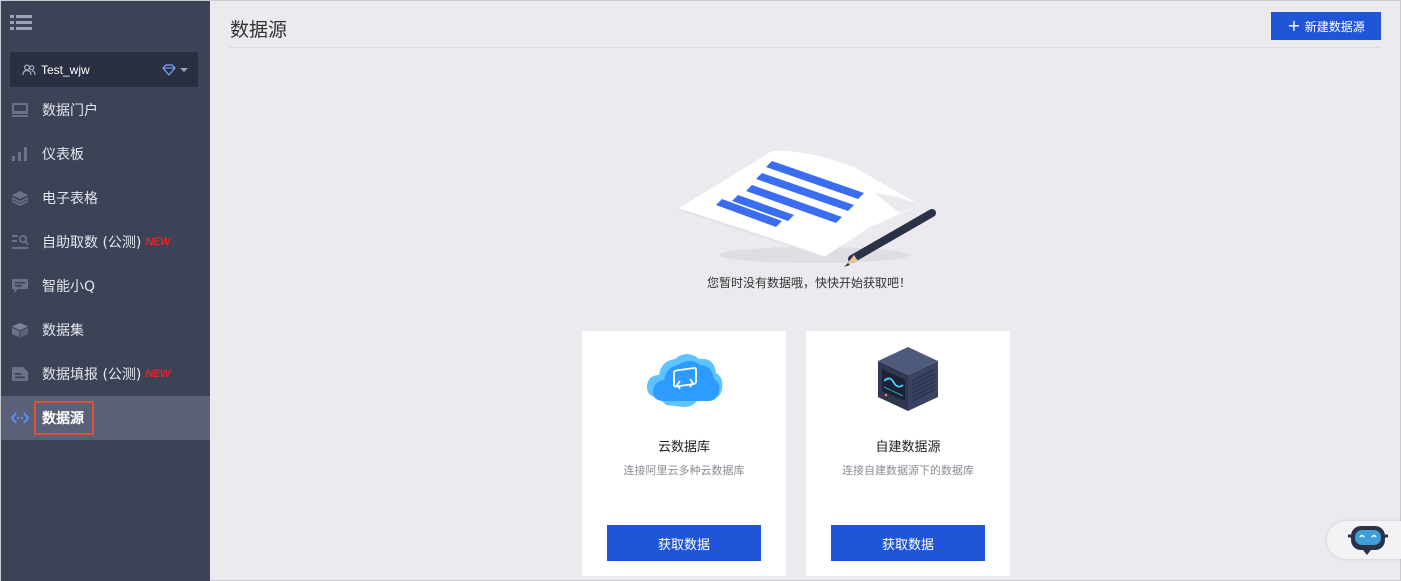 The image size is (1401, 581). I want to click on sidebar-item-dashboard: 仪表板, so click(105, 154).